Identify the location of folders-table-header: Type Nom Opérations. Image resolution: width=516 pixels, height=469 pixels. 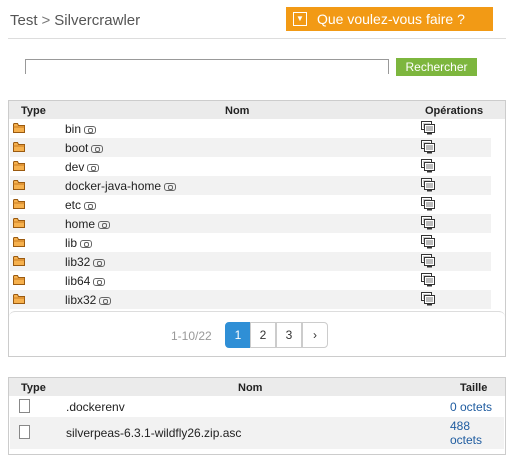
(257, 110).